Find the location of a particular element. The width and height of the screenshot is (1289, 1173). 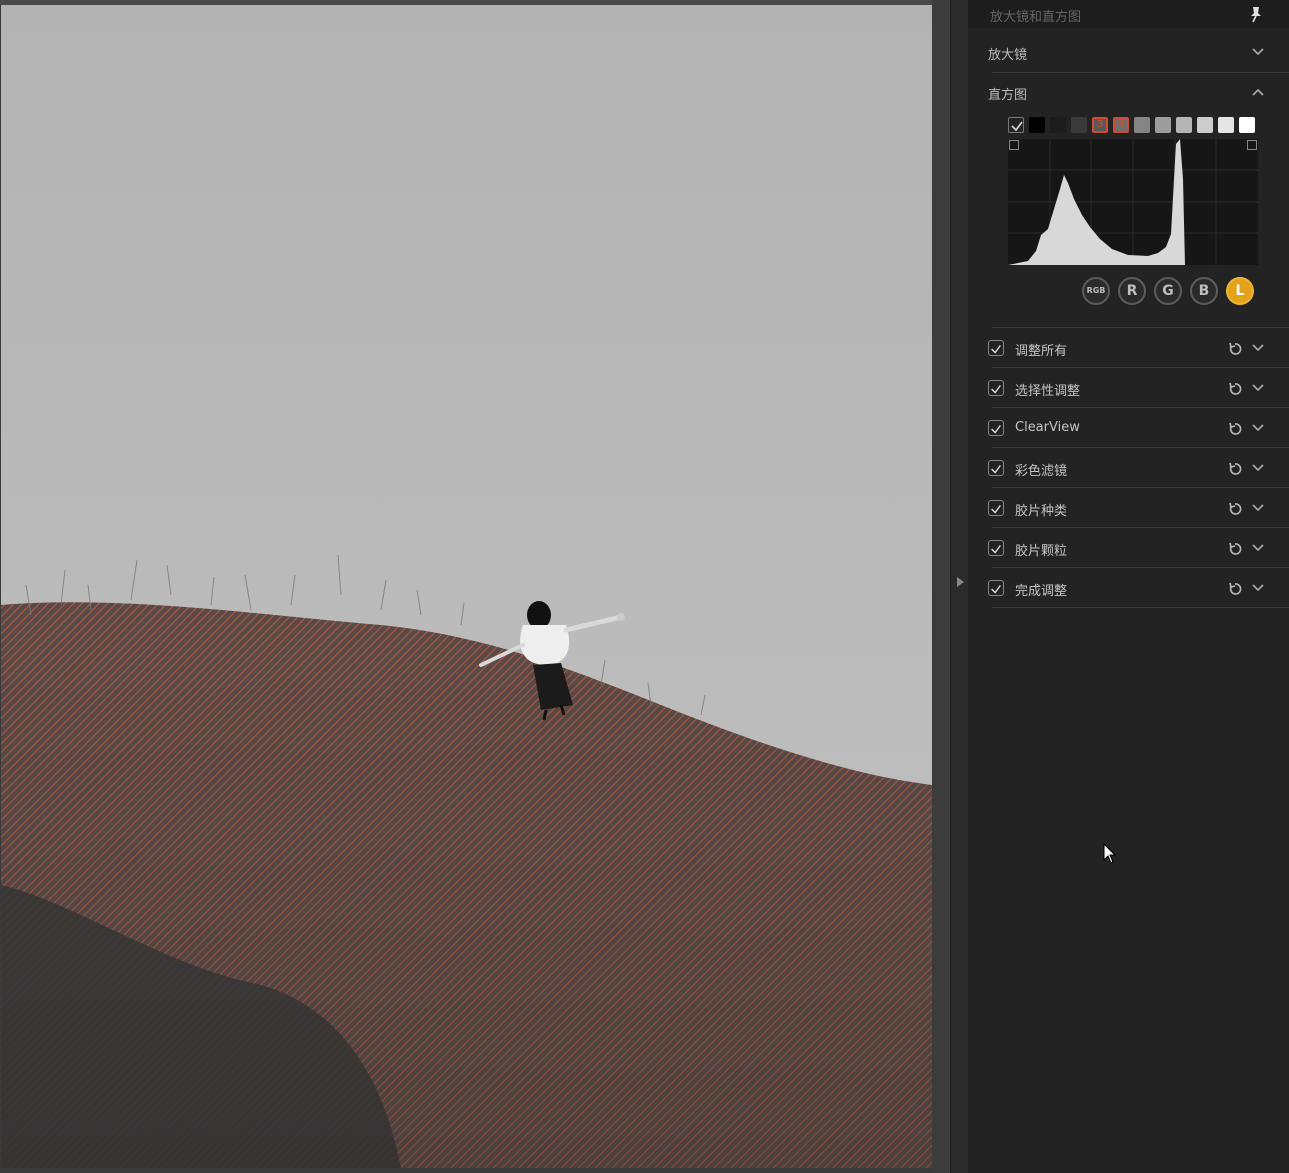

histogram-graph is located at coordinates (1133, 202).